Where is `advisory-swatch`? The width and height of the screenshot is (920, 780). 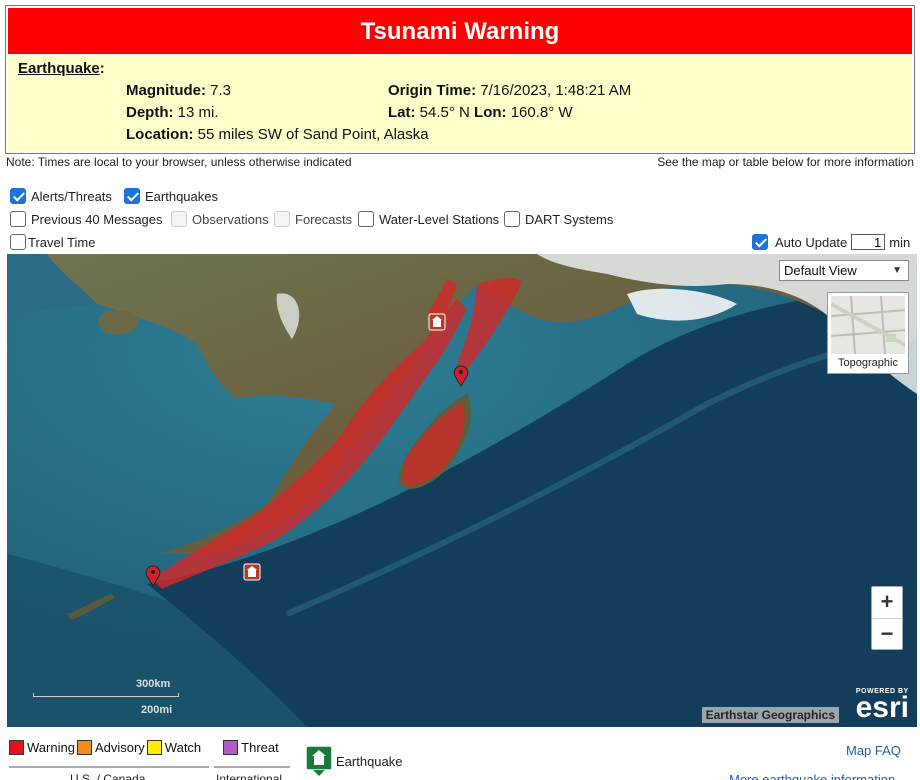 advisory-swatch is located at coordinates (84, 747).